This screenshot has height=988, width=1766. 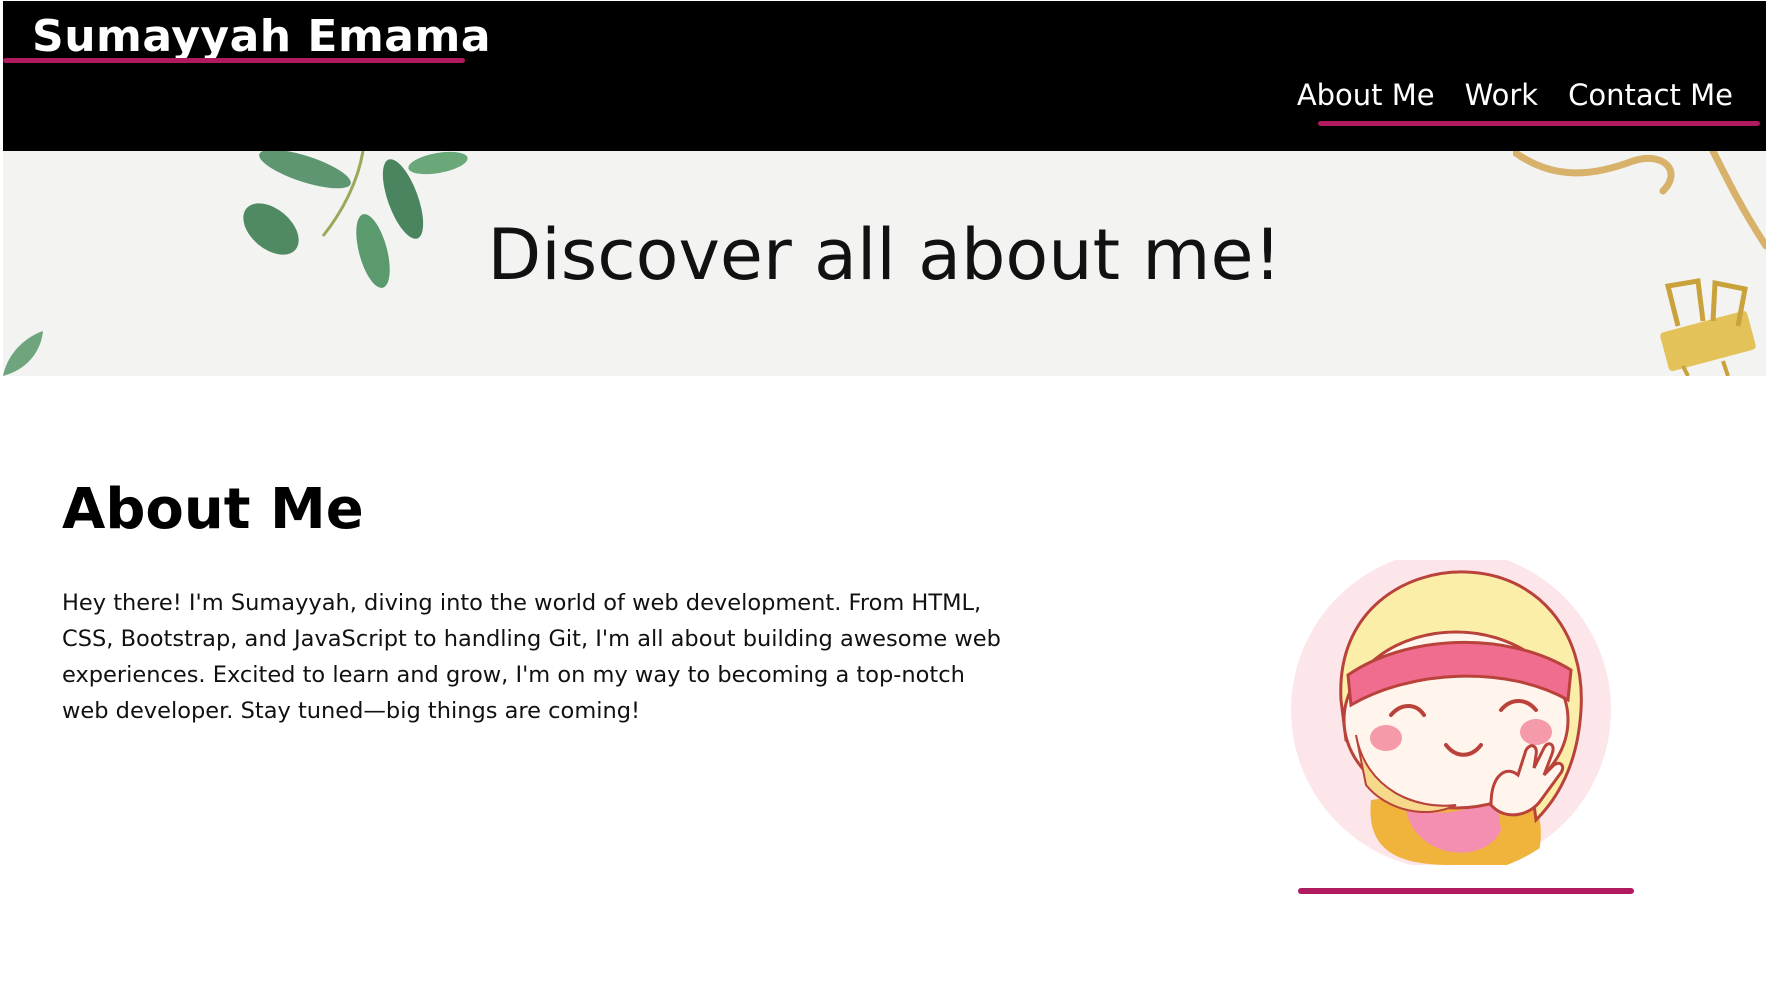 What do you see at coordinates (213, 509) in the screenshot?
I see `about-heading: About Me` at bounding box center [213, 509].